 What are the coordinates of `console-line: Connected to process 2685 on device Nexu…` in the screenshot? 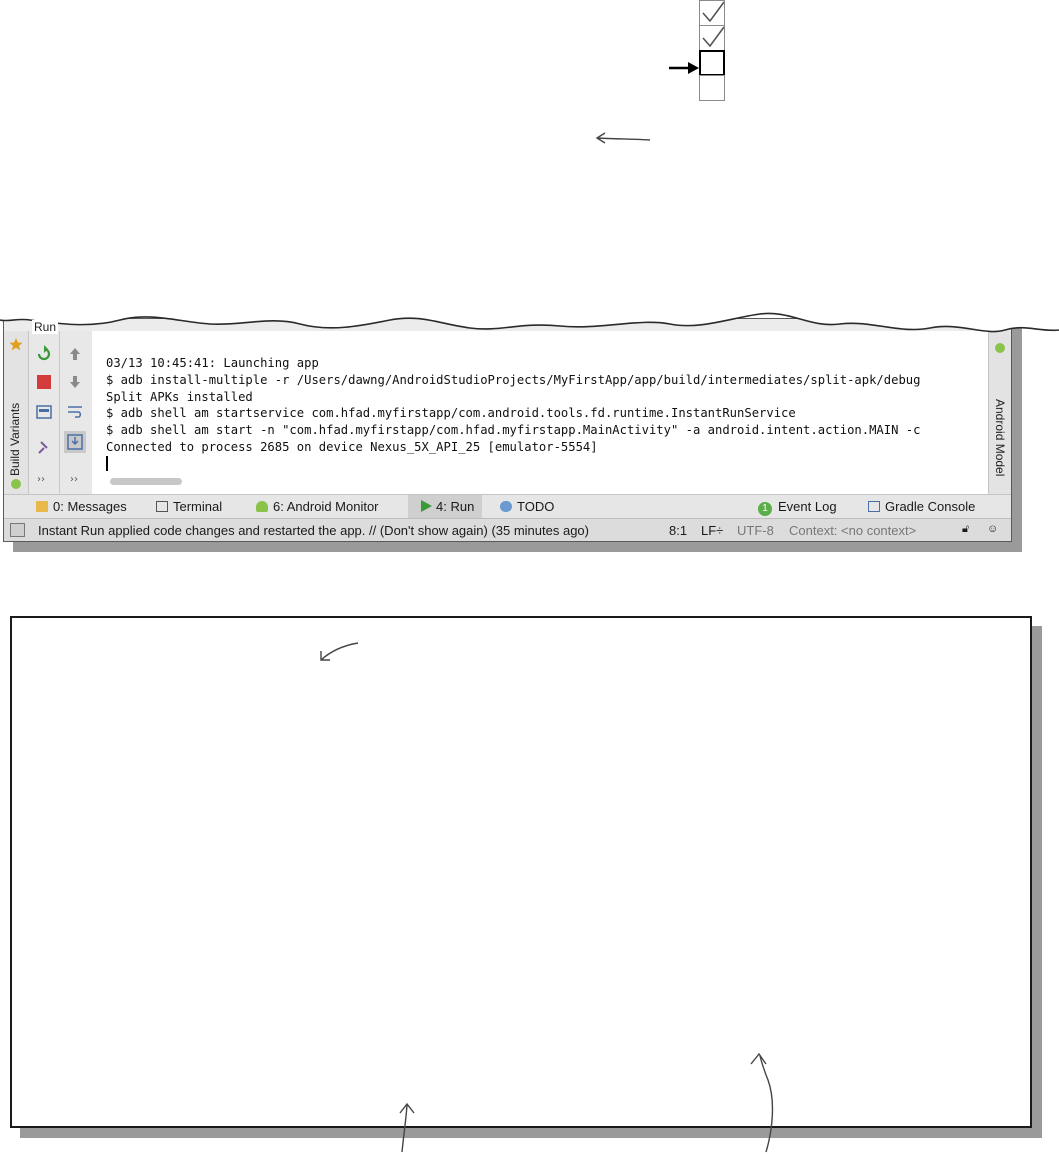 It's located at (352, 446).